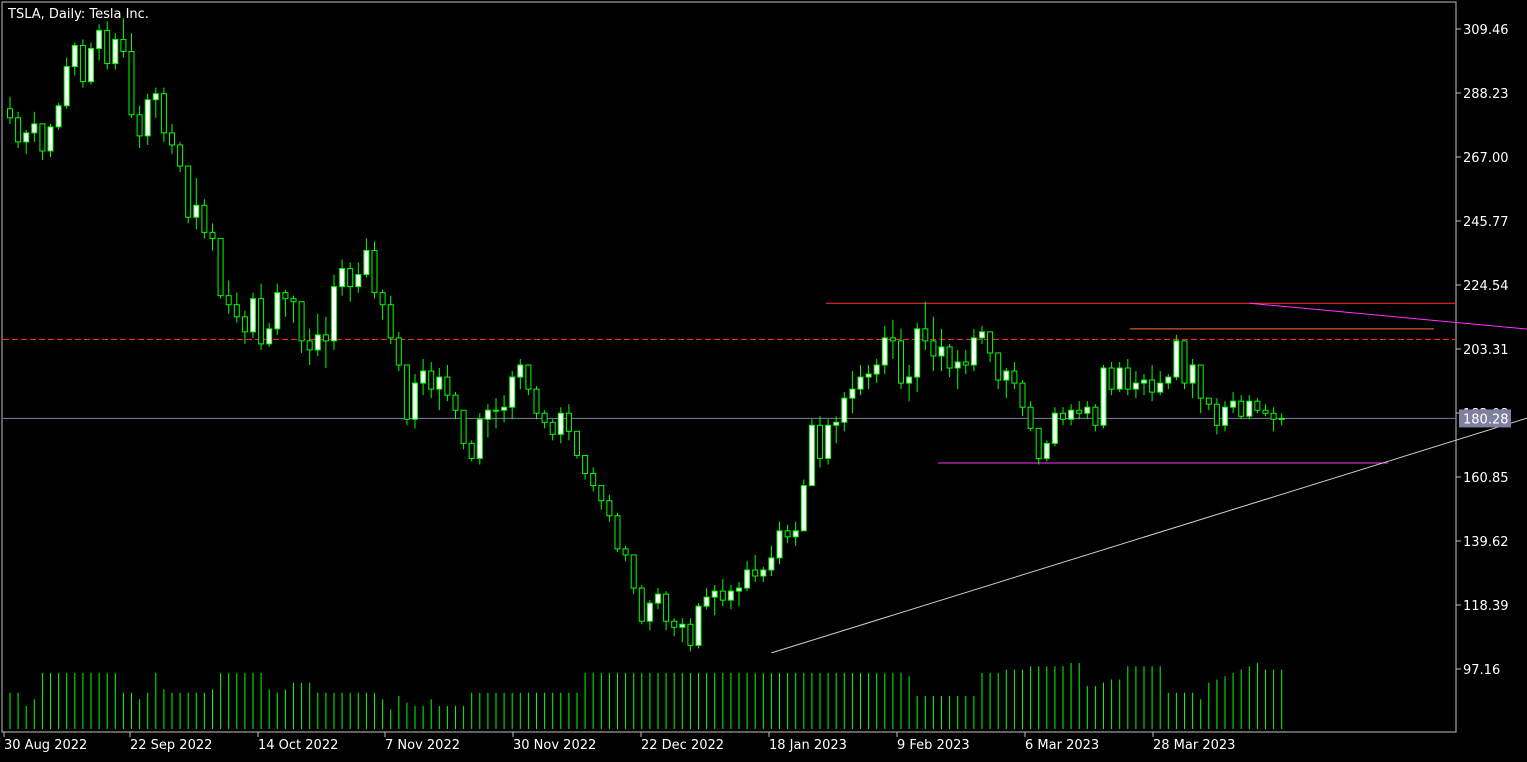 This screenshot has height=762, width=1527. Describe the element at coordinates (1486, 222) in the screenshot. I see `y-tick-label: 245.77` at that location.